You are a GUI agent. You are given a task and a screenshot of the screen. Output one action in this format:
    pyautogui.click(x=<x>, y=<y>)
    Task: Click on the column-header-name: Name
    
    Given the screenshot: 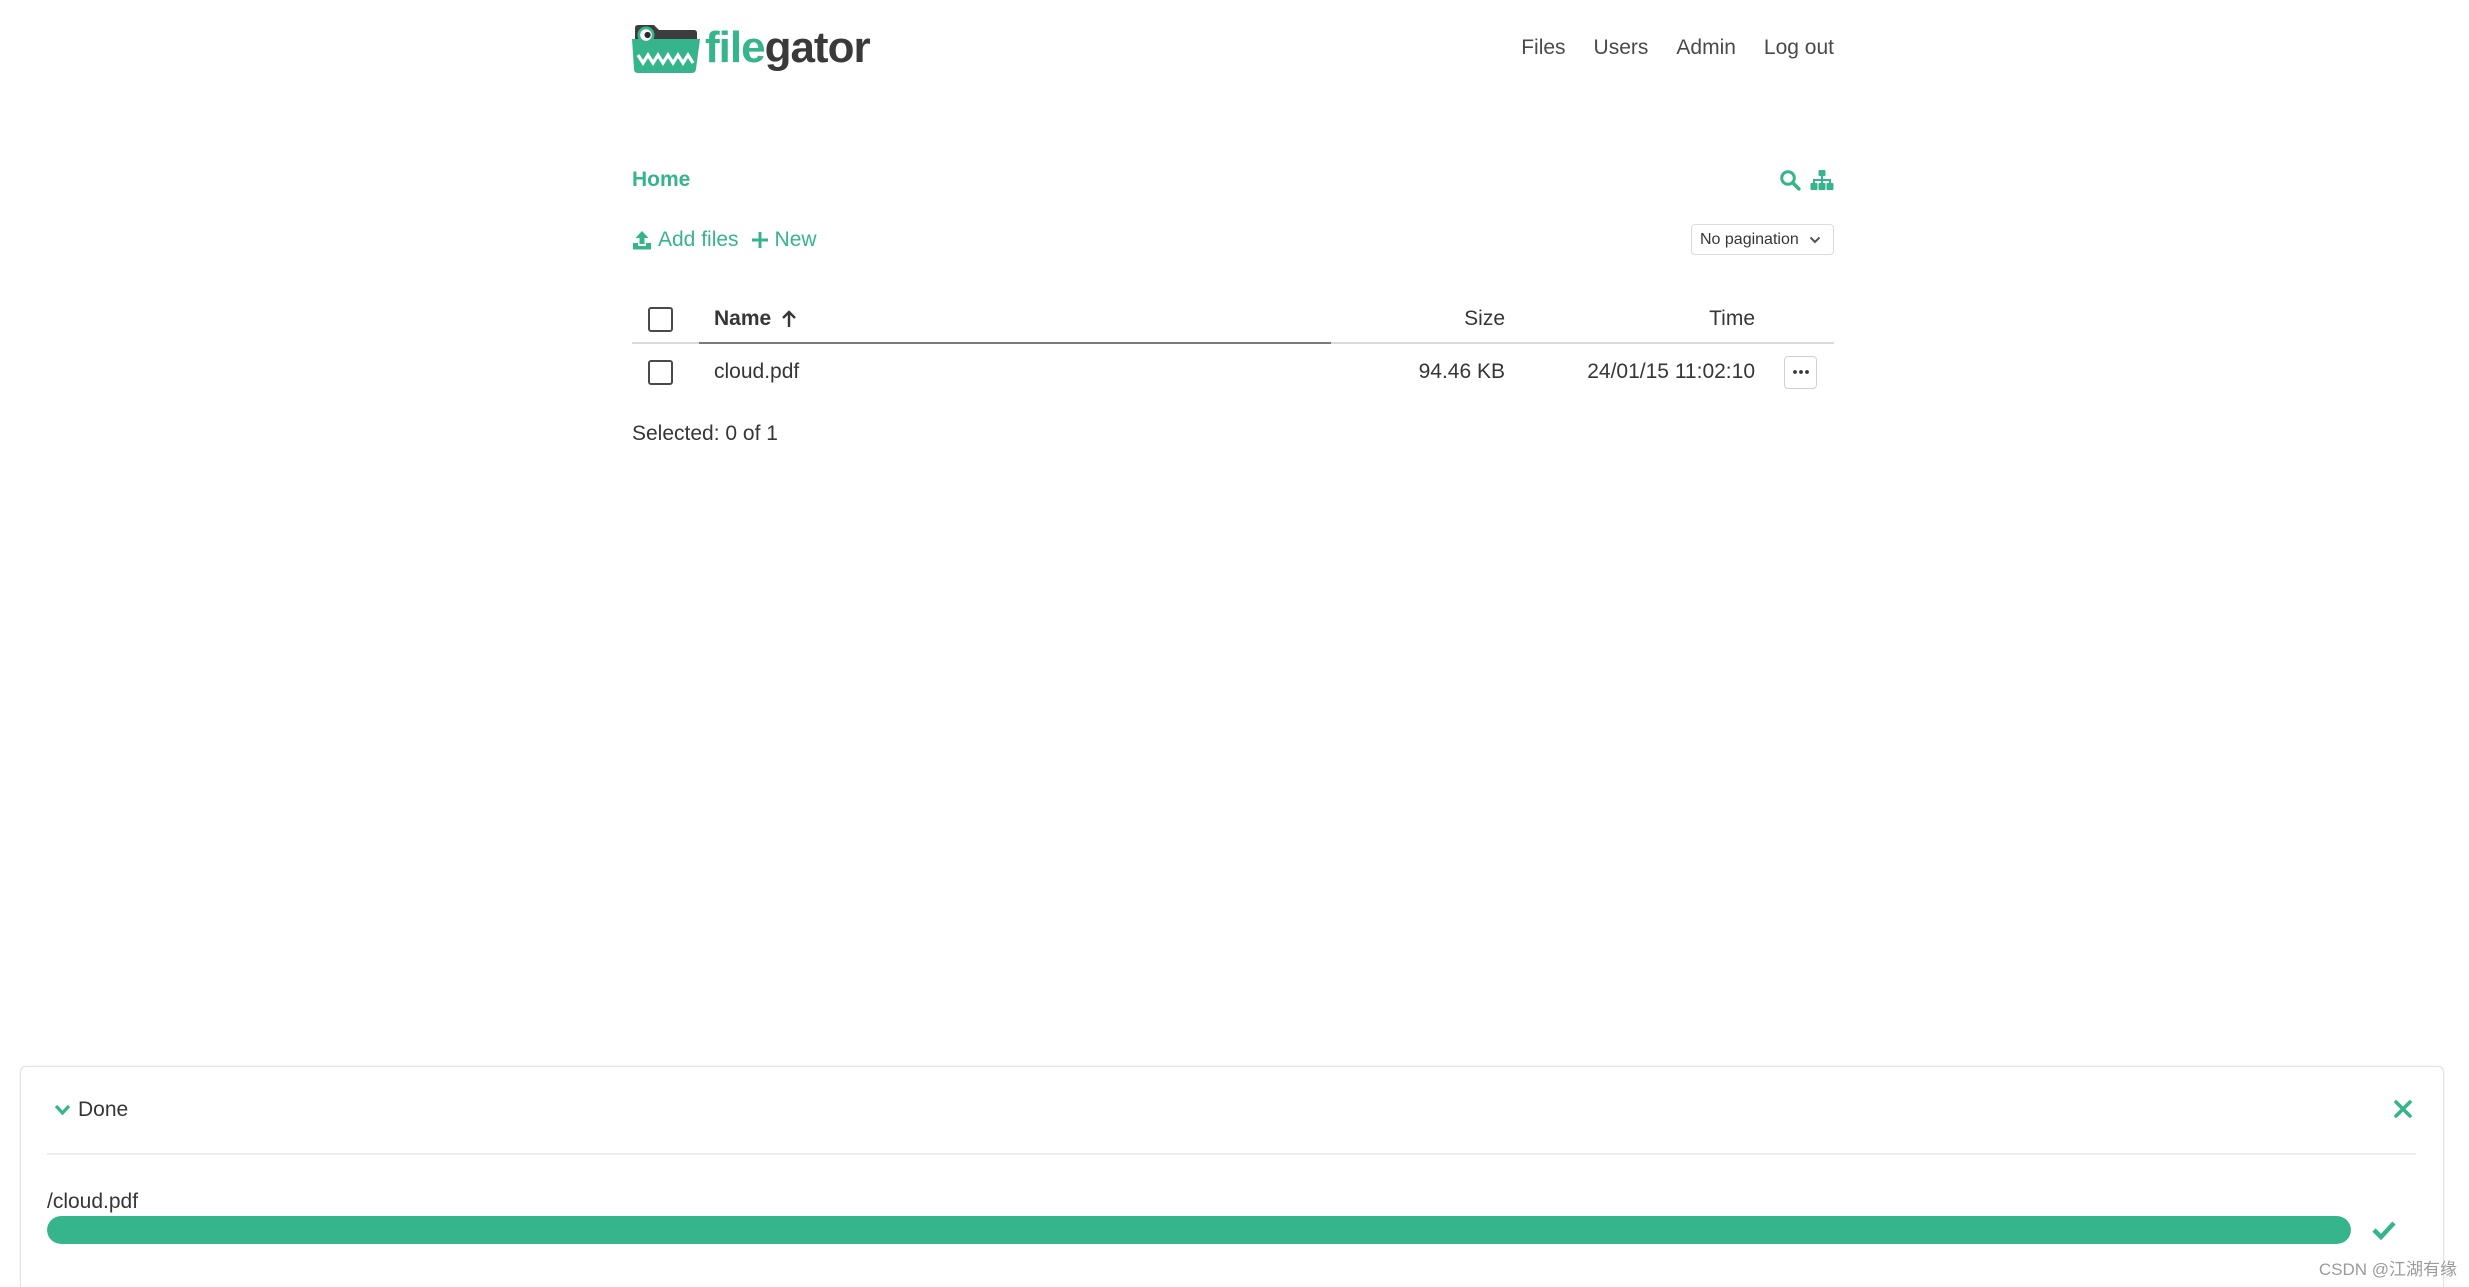 What is the action you would take?
    pyautogui.click(x=1015, y=320)
    